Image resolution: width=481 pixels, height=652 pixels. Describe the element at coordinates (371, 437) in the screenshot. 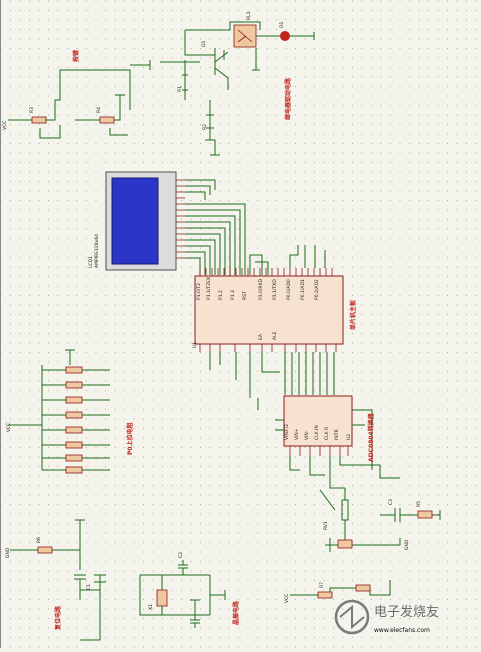

I see `adc-label: ADC0804转换器` at that location.